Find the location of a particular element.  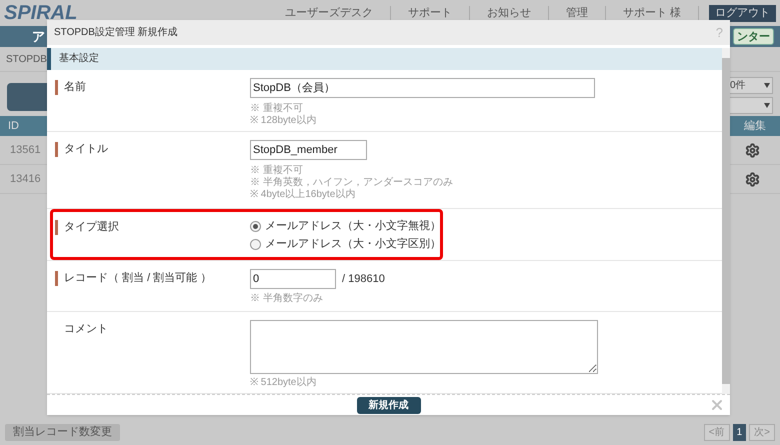

page-button: 次> is located at coordinates (762, 432).